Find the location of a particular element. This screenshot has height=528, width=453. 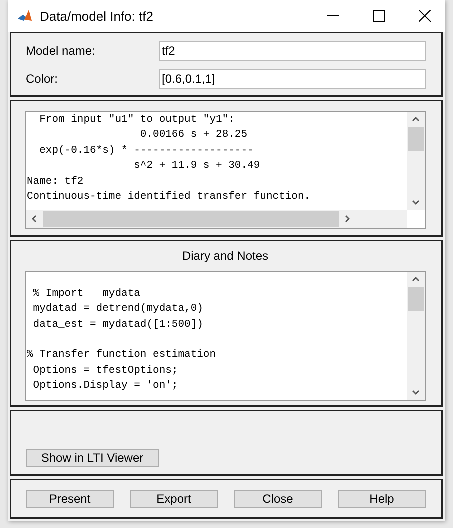

output-line: exp(-0.16*s) * ------------------- is located at coordinates (146, 151).